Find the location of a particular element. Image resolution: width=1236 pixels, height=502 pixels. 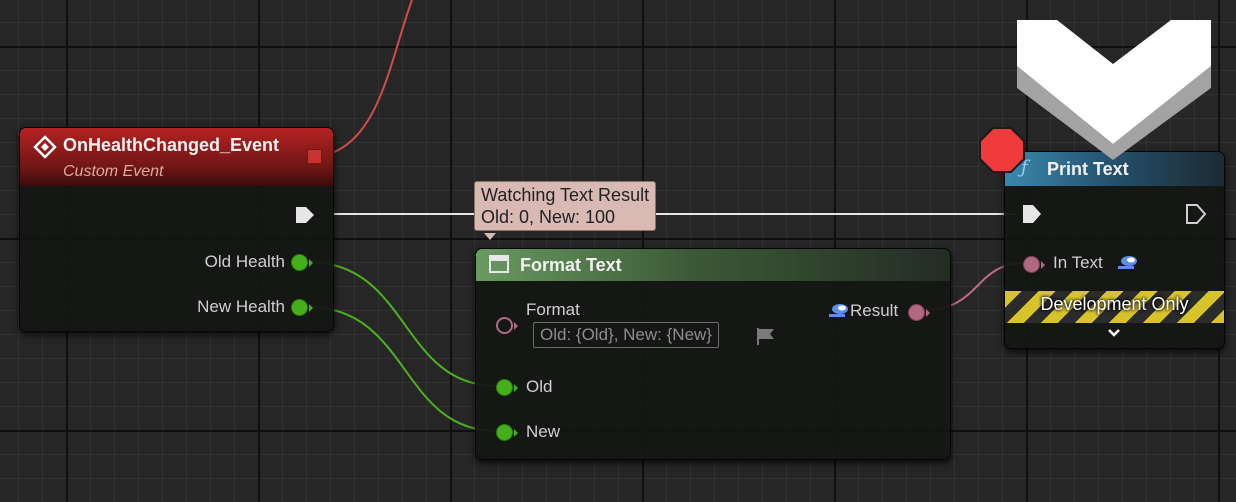

in-text-label: In Text is located at coordinates (1078, 262).